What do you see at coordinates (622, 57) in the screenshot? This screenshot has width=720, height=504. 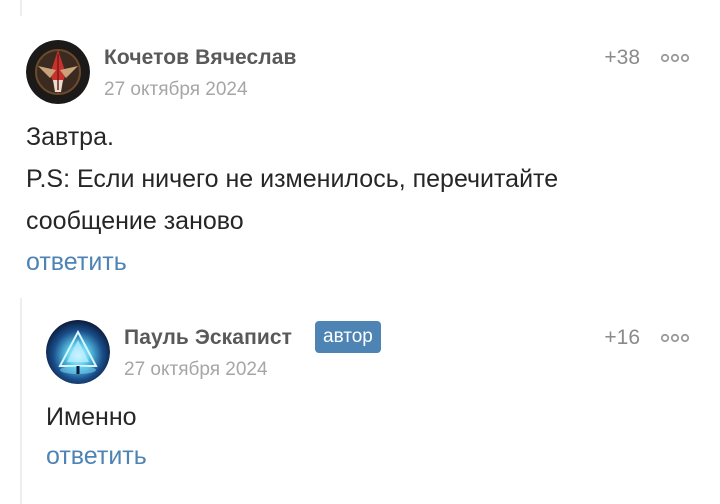 I see `rating-score: +38` at bounding box center [622, 57].